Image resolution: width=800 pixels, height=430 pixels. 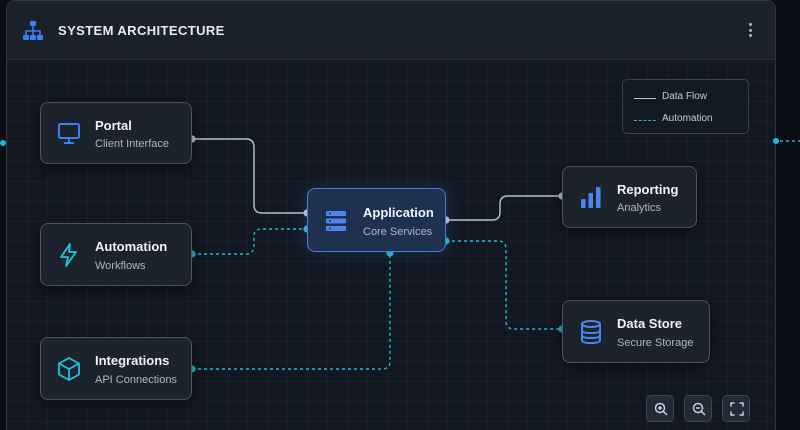 I want to click on bar-chart-icon, so click(x=591, y=197).